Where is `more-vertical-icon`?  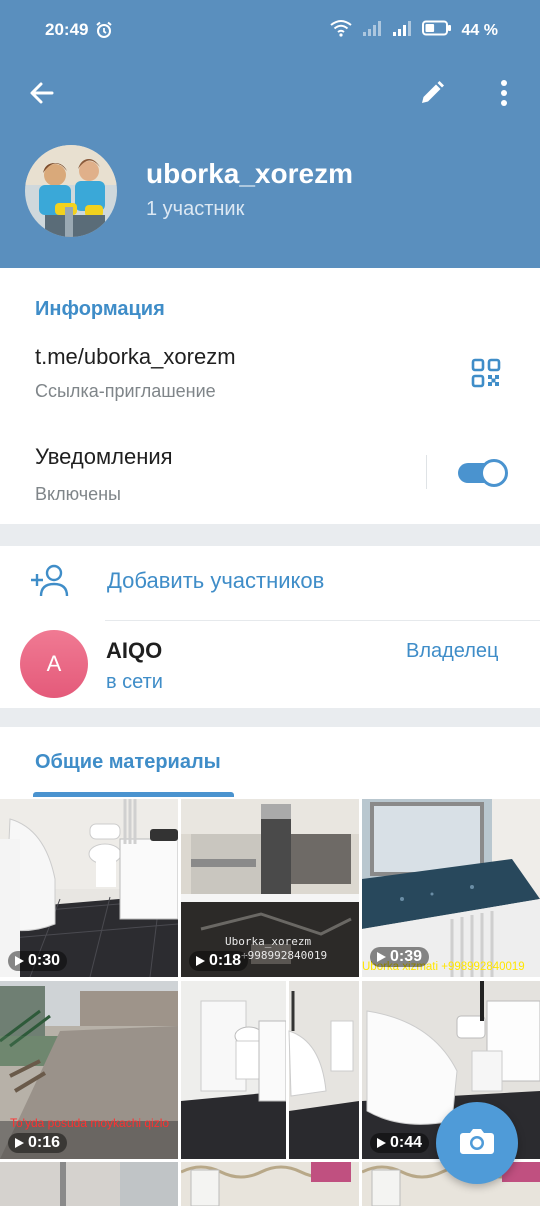 more-vertical-icon is located at coordinates (504, 95).